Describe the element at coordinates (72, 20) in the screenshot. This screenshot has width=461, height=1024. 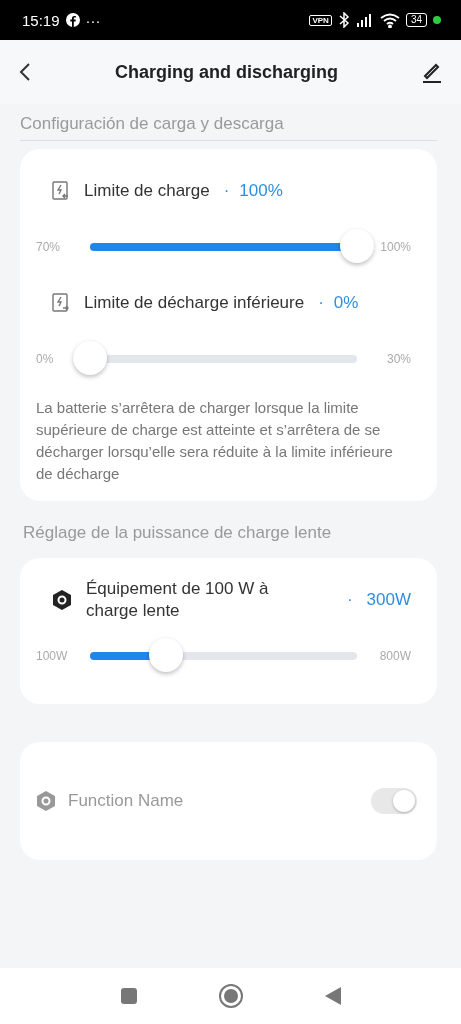
I see `facebook-icon` at that location.